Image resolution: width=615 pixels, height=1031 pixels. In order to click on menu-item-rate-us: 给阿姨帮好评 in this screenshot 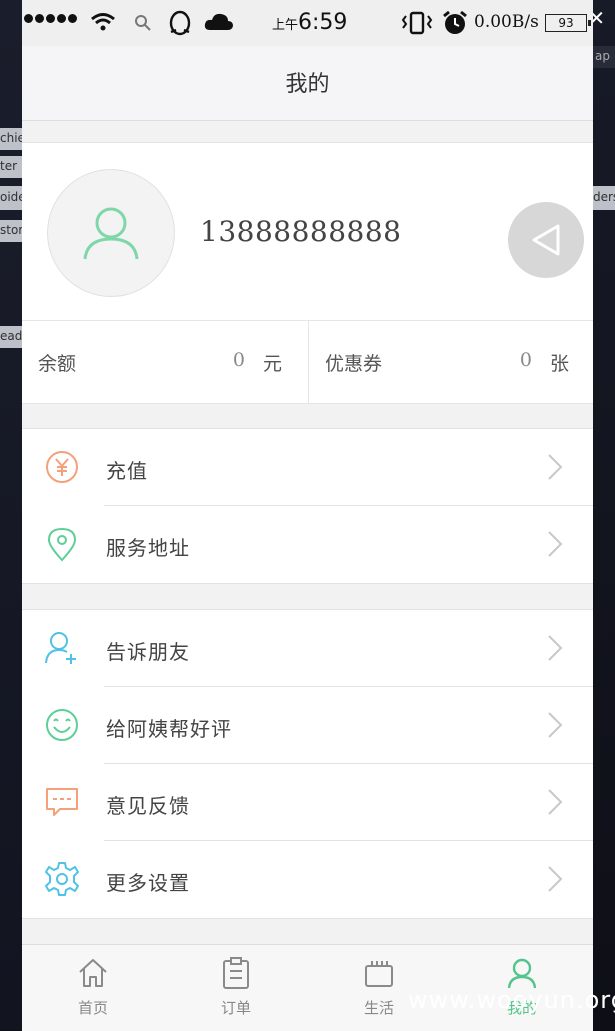, I will do `click(307, 725)`.